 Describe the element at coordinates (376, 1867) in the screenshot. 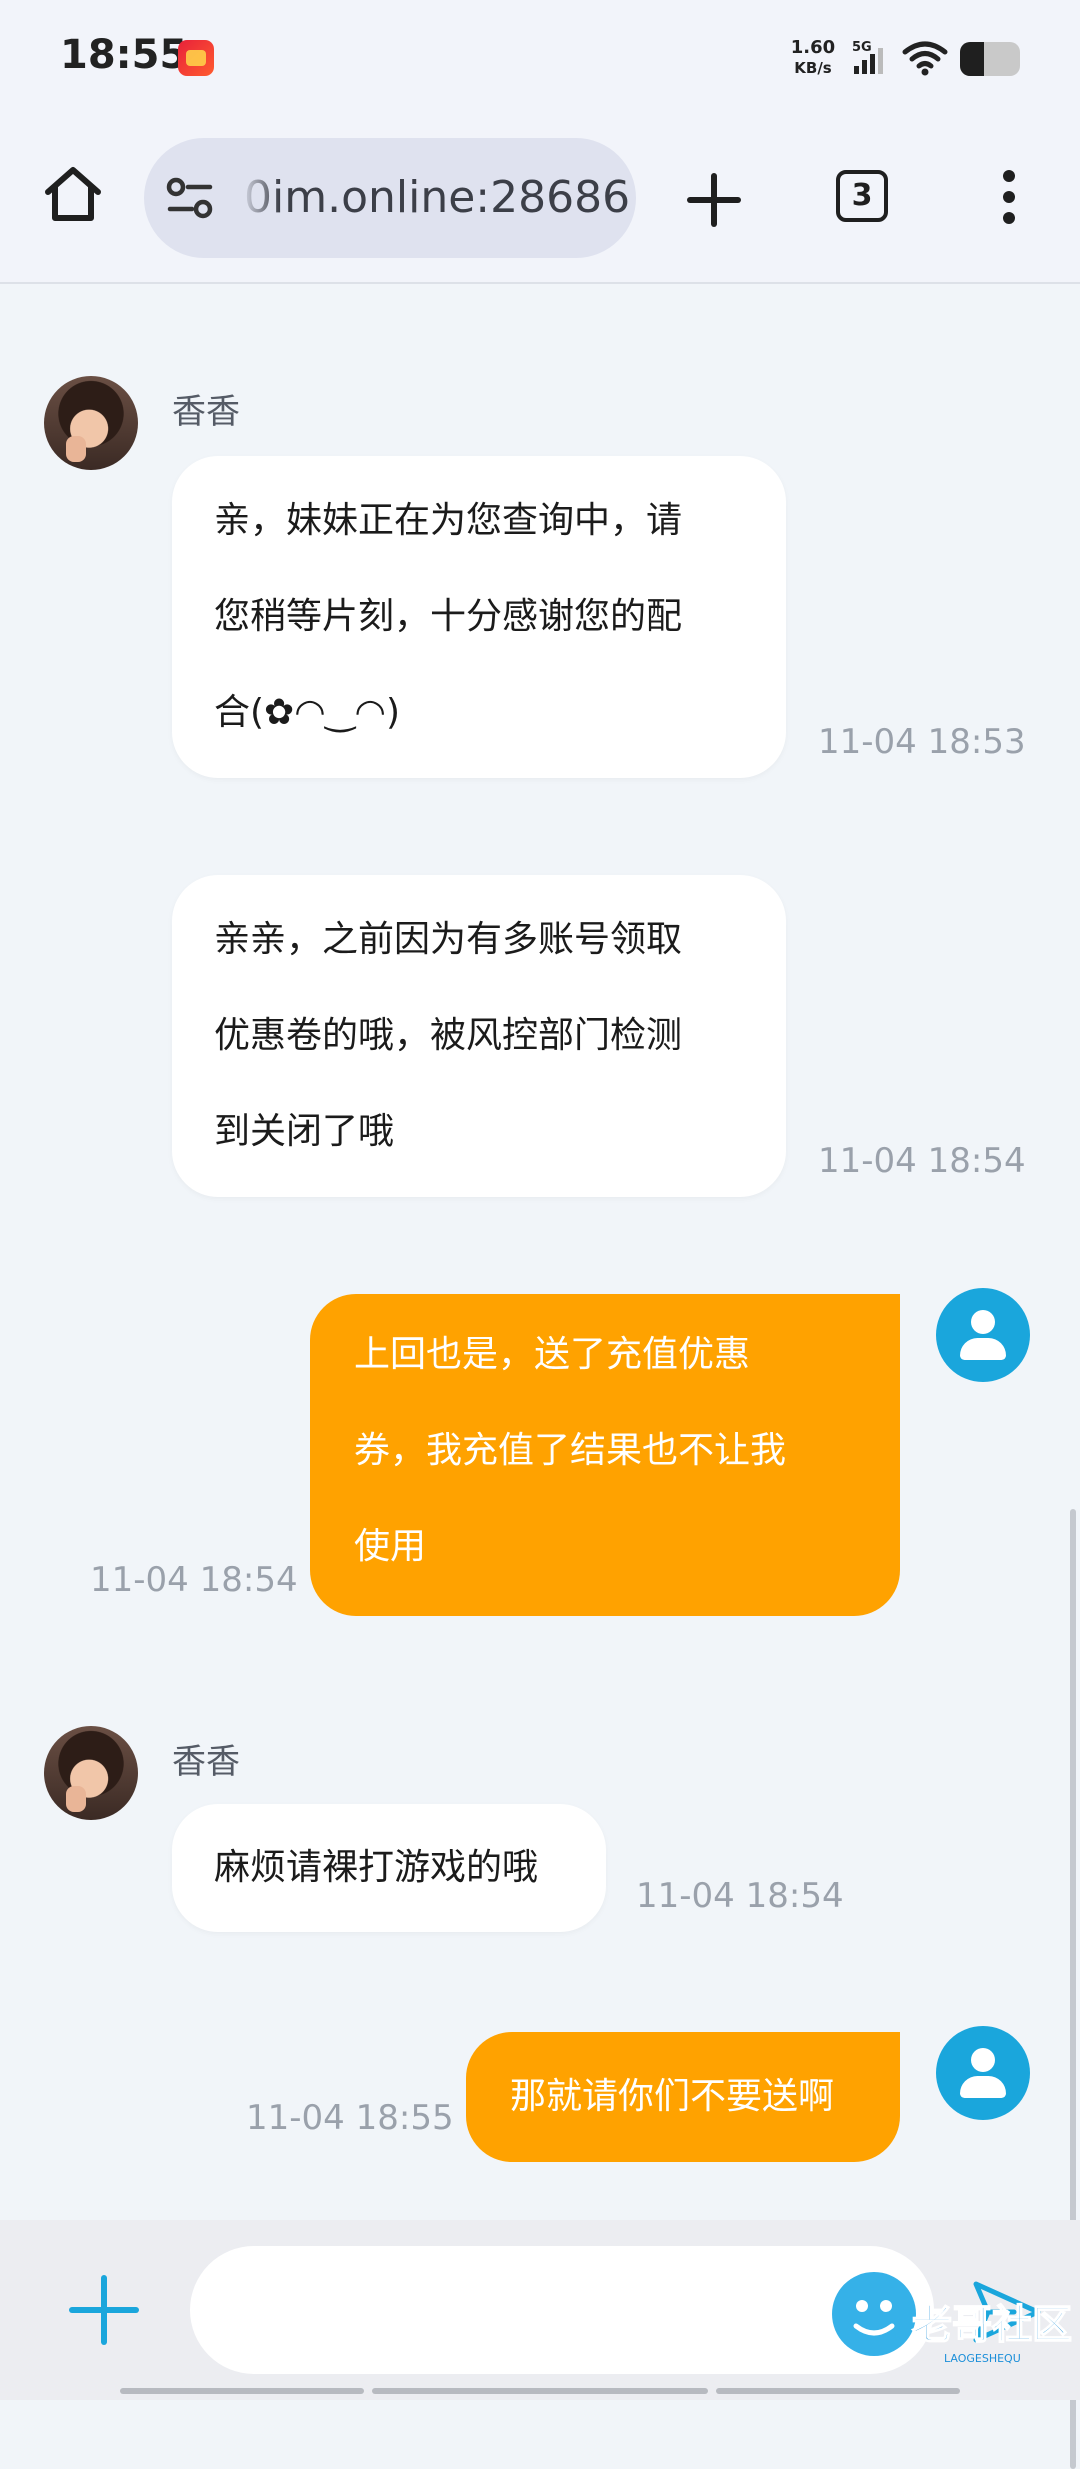

I see `message-line: 麻烦请裸打游戏的哦` at that location.